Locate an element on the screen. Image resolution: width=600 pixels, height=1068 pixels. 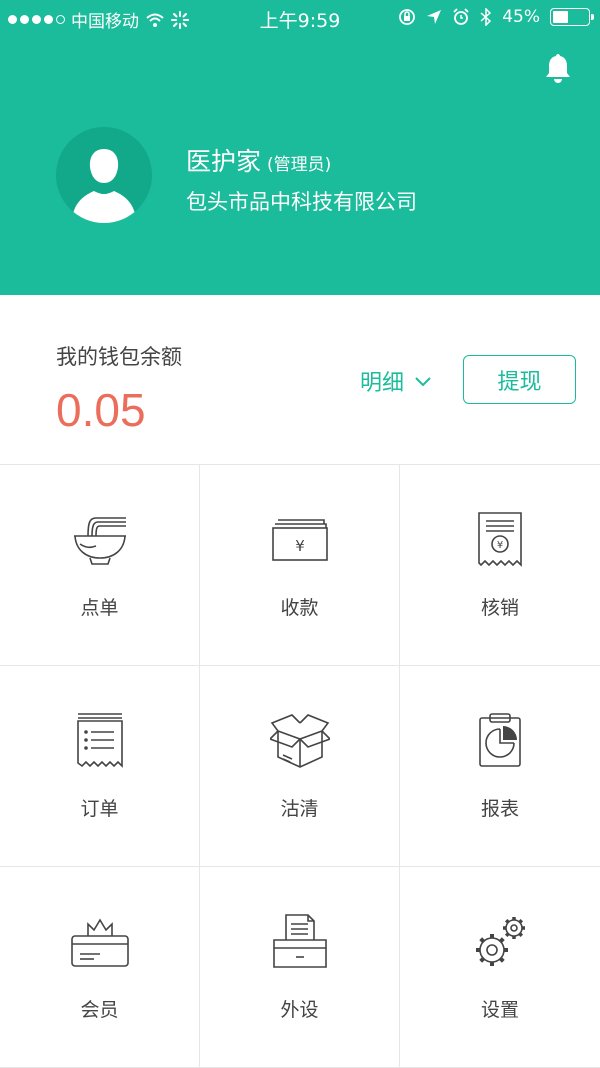
menu-item-peripherals: 外设 is located at coordinates (300, 967).